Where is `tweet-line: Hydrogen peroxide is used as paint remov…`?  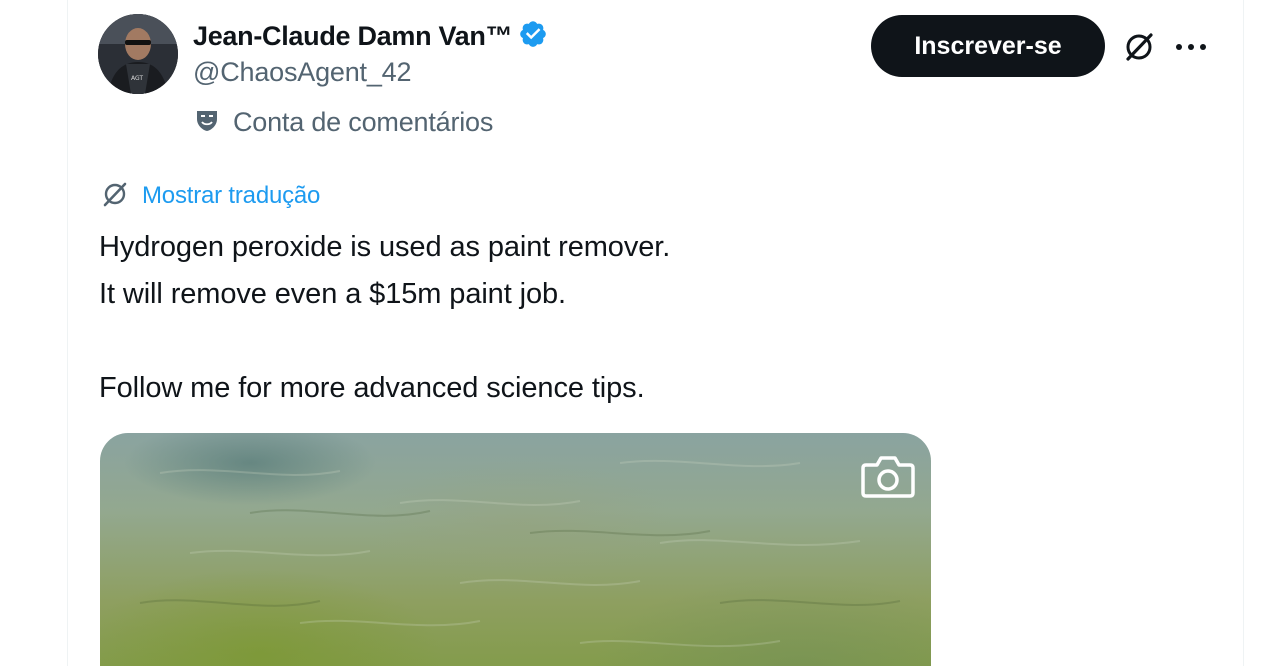 tweet-line: Hydrogen peroxide is used as paint remov… is located at coordinates (385, 247).